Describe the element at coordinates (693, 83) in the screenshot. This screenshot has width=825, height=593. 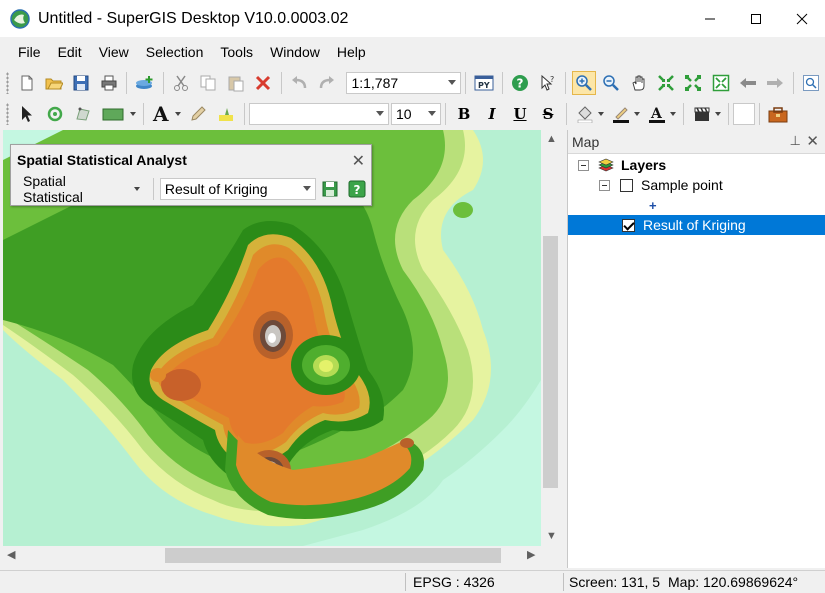
I see `fixed-zoom-out-button` at that location.